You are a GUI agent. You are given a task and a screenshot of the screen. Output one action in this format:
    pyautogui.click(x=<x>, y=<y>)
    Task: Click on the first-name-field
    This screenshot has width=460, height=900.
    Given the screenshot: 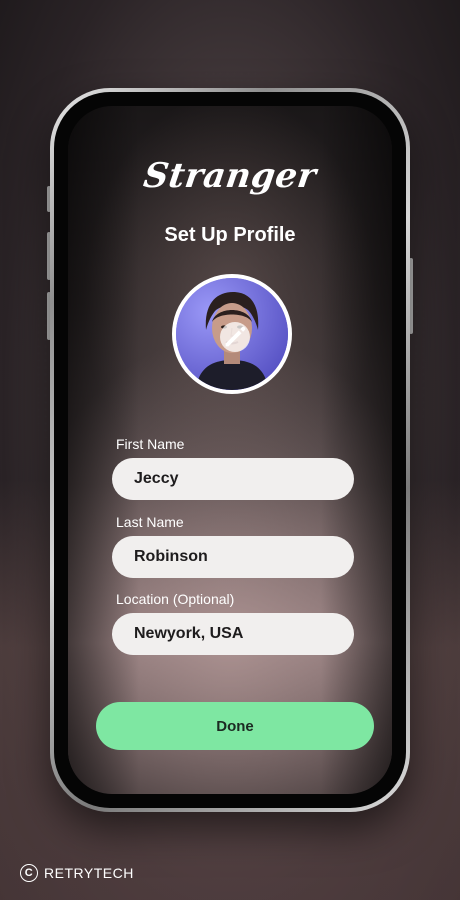 What is the action you would take?
    pyautogui.click(x=233, y=479)
    